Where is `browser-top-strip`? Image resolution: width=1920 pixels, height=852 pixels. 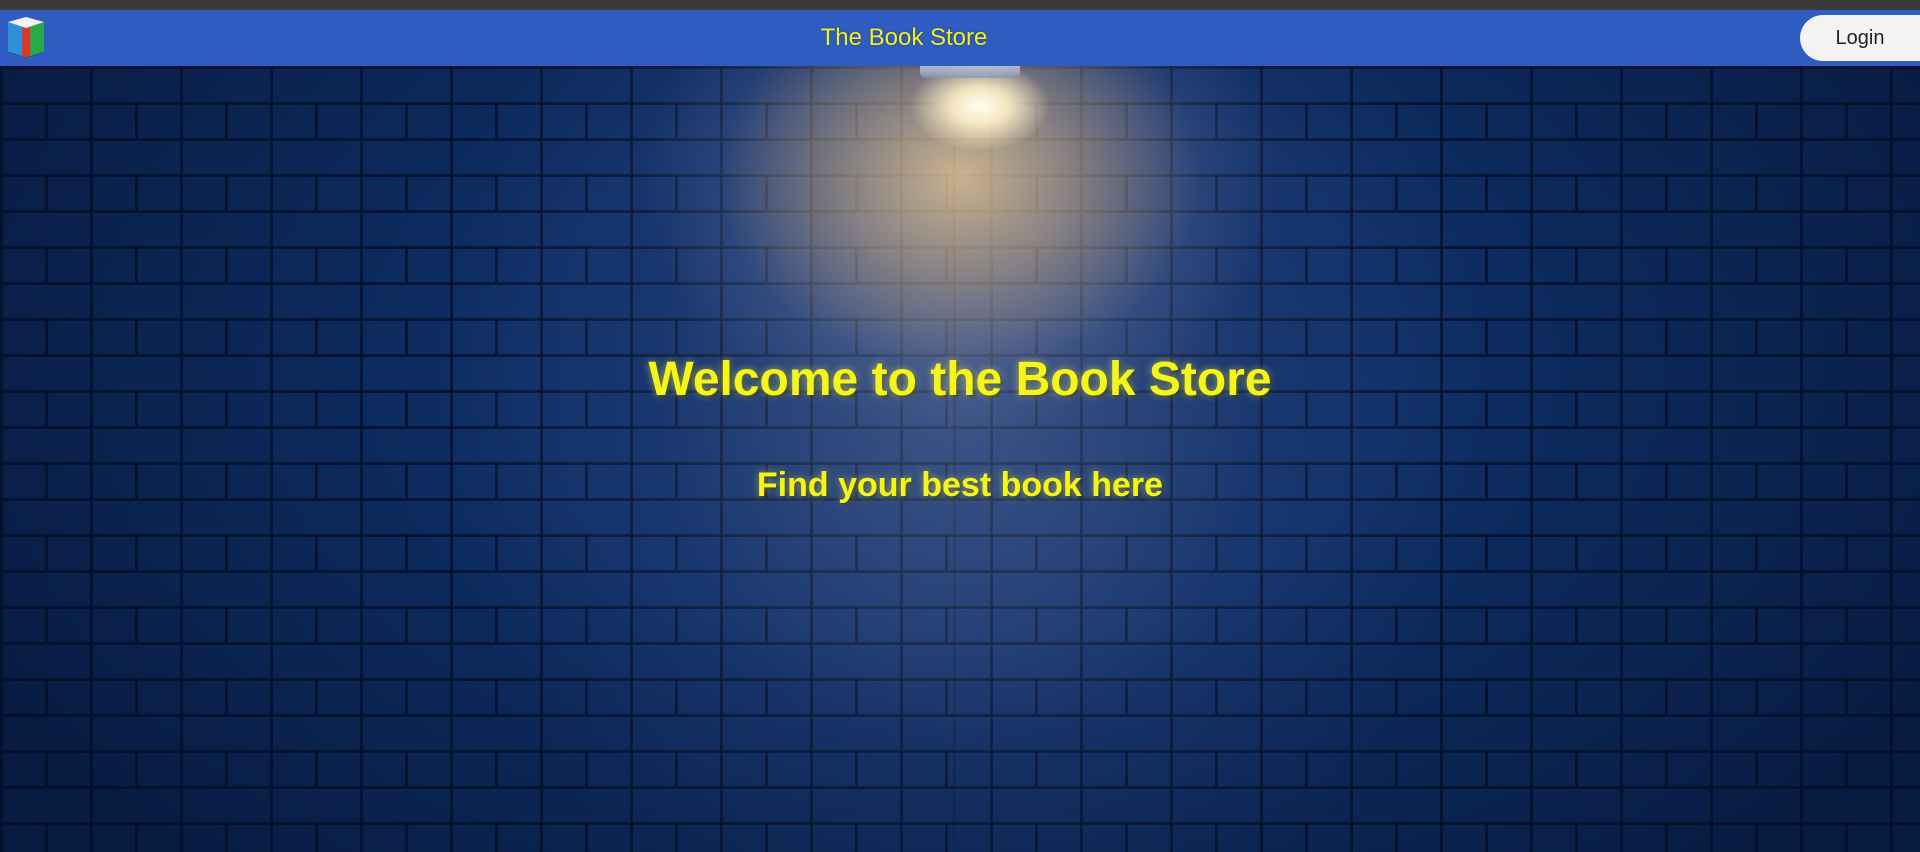 browser-top-strip is located at coordinates (960, 5).